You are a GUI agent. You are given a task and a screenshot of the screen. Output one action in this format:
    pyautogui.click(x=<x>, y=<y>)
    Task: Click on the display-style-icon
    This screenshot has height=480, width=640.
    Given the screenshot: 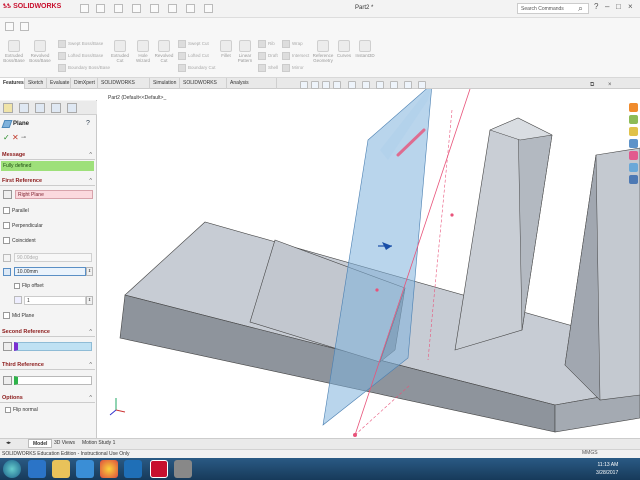 What is the action you would take?
    pyautogui.click(x=366, y=85)
    